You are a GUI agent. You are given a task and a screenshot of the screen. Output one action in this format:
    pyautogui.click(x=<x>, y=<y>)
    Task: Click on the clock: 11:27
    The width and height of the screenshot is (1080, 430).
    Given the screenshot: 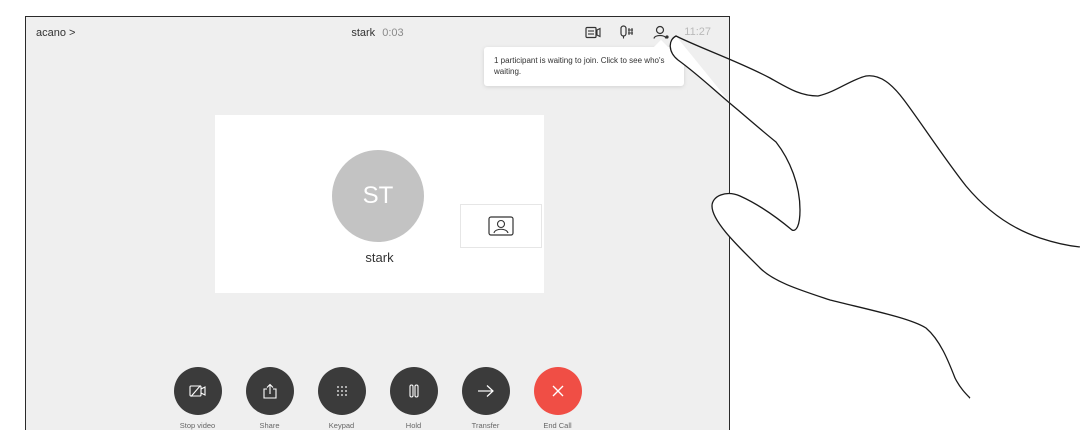 What is the action you would take?
    pyautogui.click(x=697, y=32)
    